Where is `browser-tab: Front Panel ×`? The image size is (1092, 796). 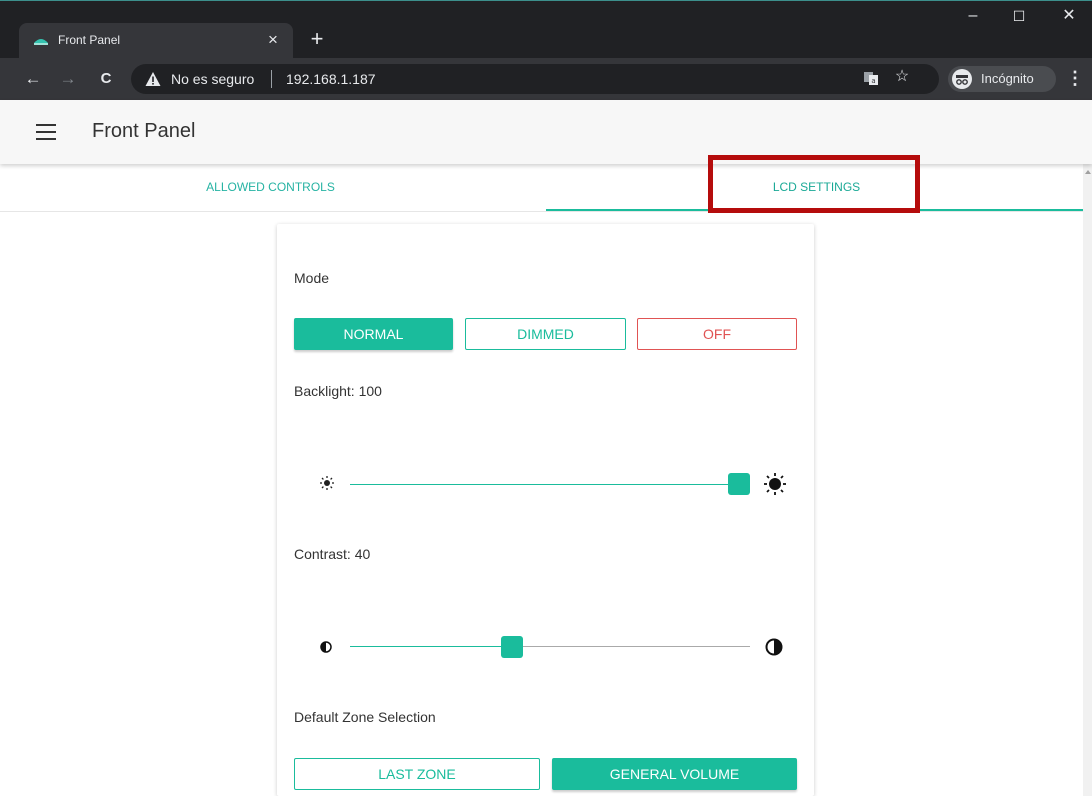
browser-tab: Front Panel × is located at coordinates (156, 41).